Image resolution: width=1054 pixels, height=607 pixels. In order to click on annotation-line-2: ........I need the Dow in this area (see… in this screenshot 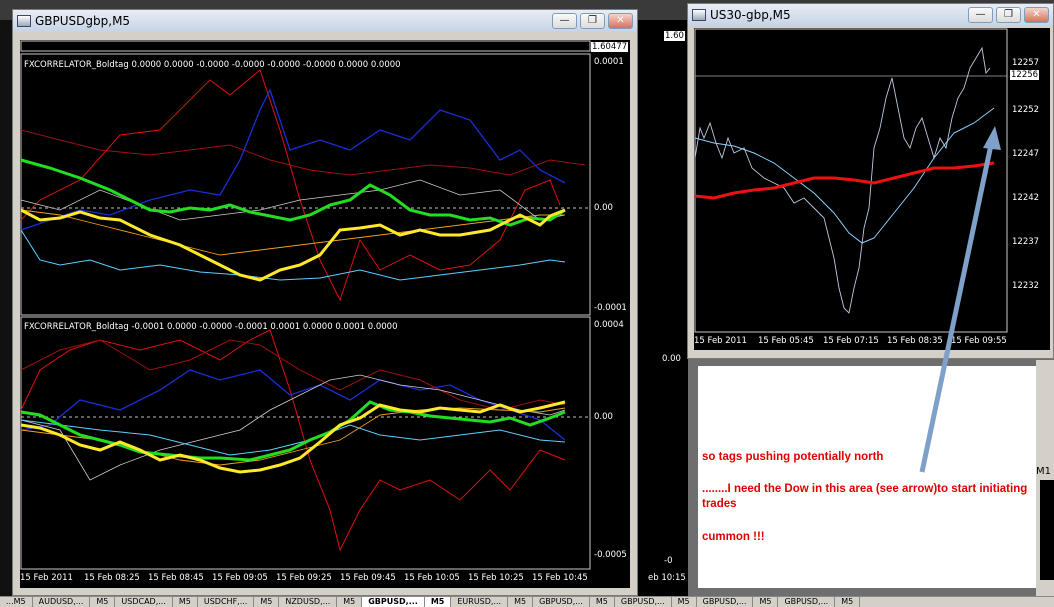, I will do `click(865, 496)`.